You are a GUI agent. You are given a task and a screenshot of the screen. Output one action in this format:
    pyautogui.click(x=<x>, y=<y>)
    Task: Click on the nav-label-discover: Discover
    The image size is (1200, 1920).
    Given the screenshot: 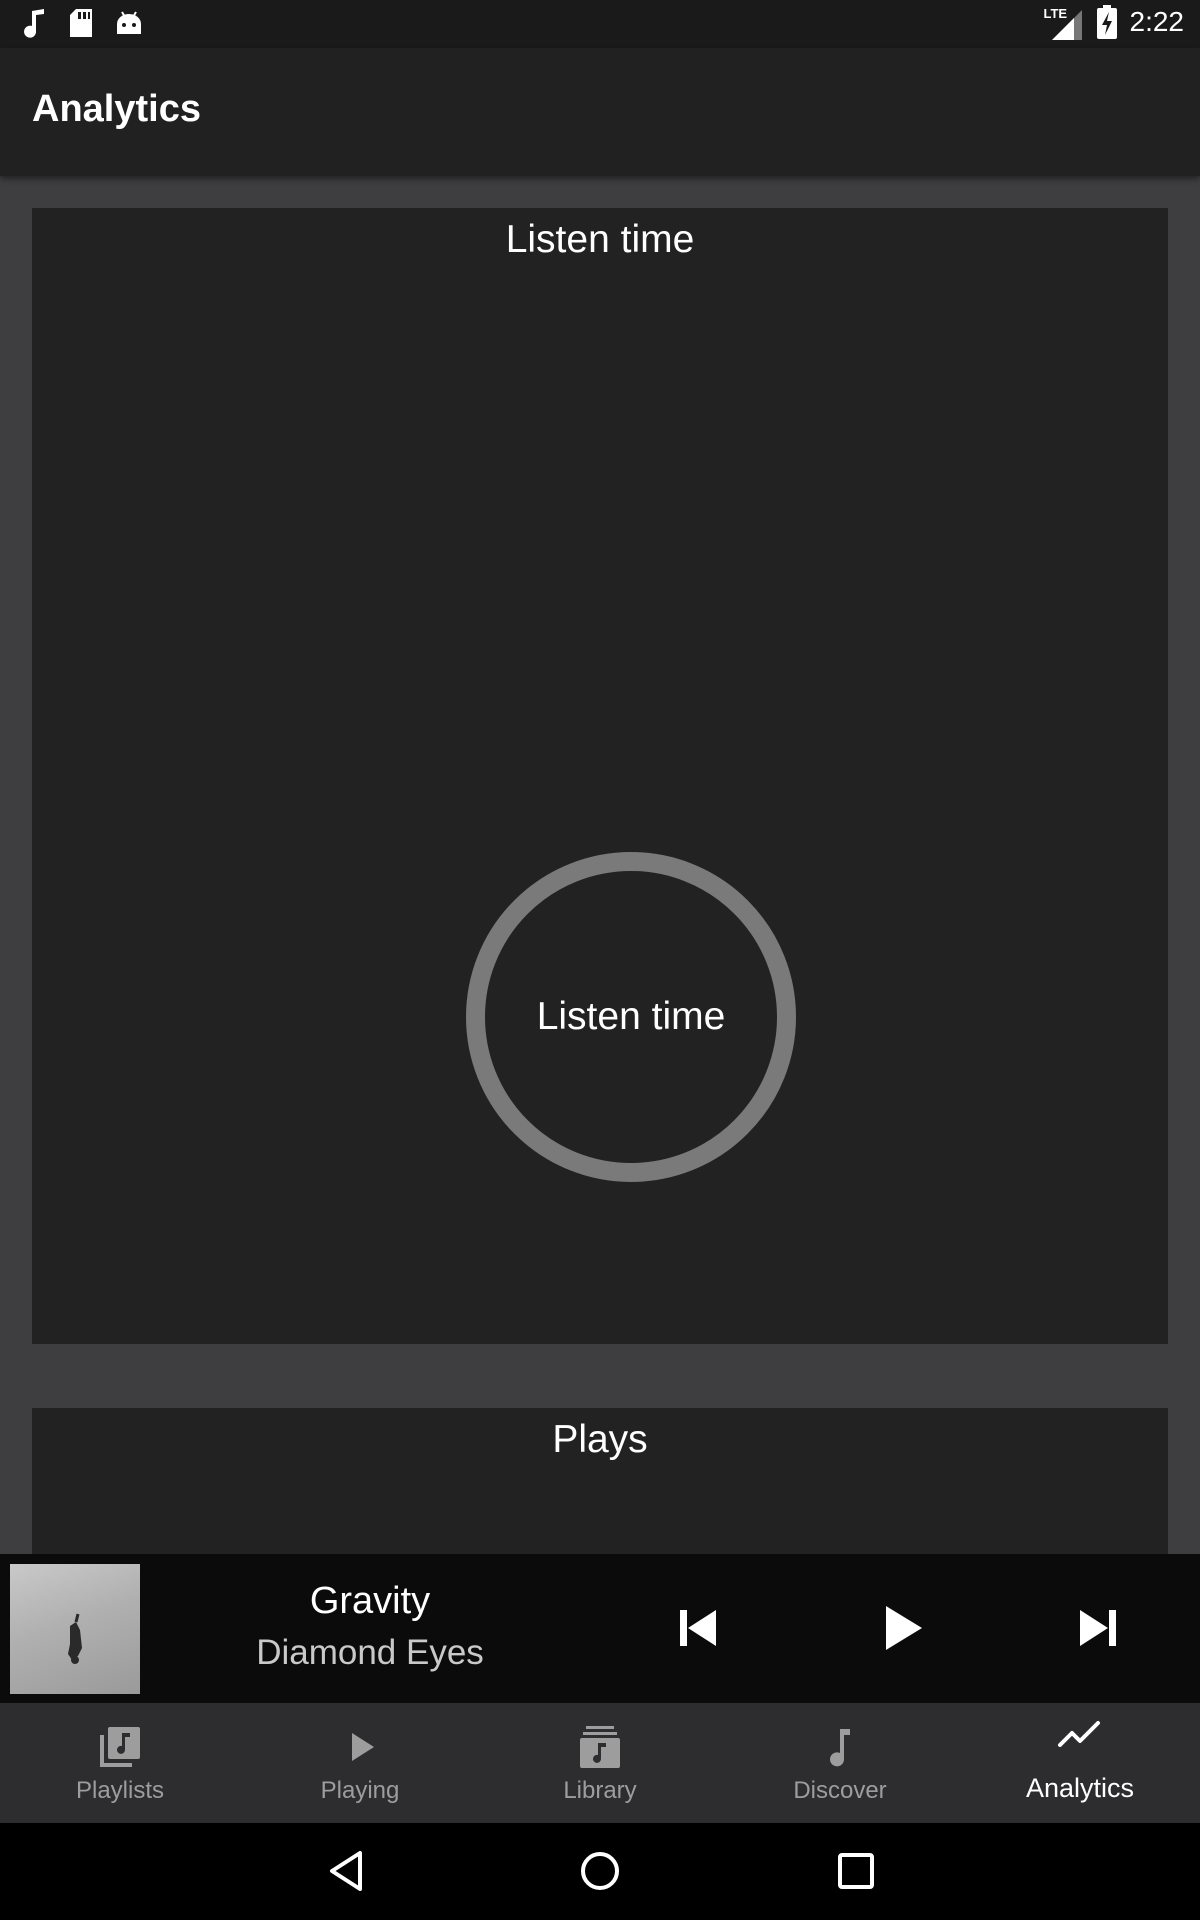 What is the action you would take?
    pyautogui.click(x=840, y=1790)
    